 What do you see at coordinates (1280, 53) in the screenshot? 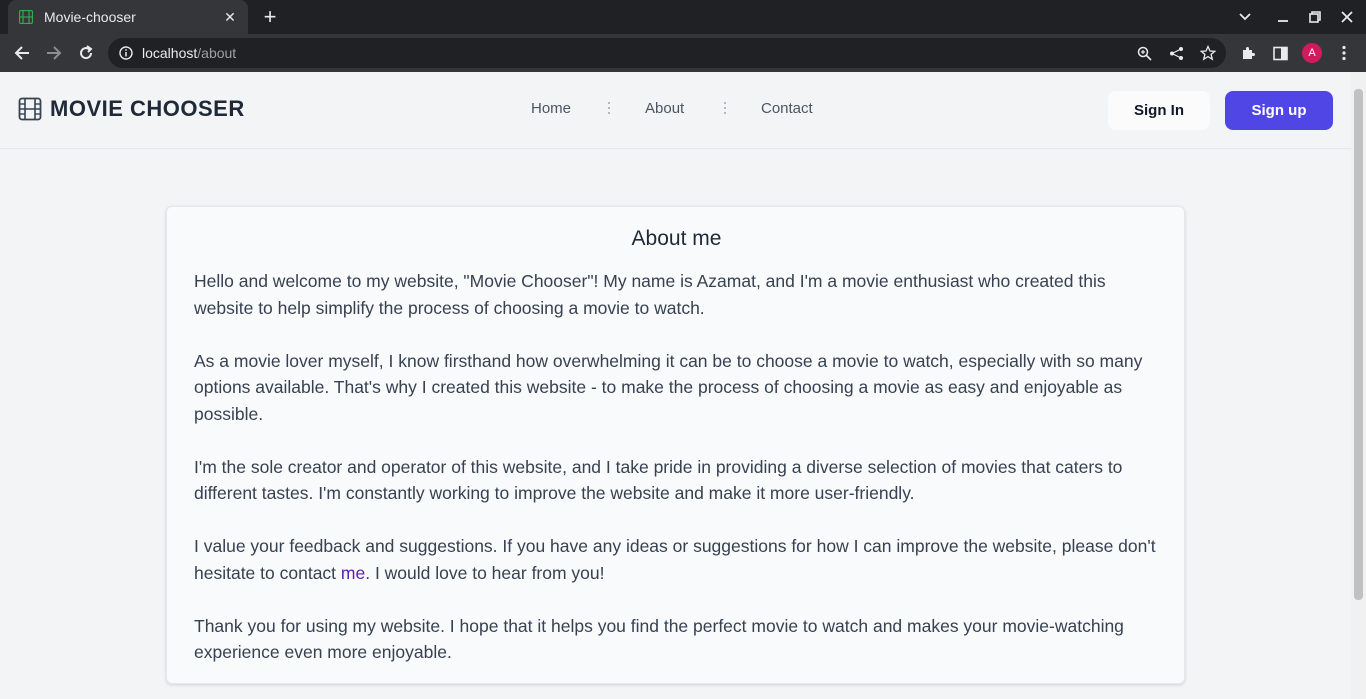
I see `side-panel-icon` at bounding box center [1280, 53].